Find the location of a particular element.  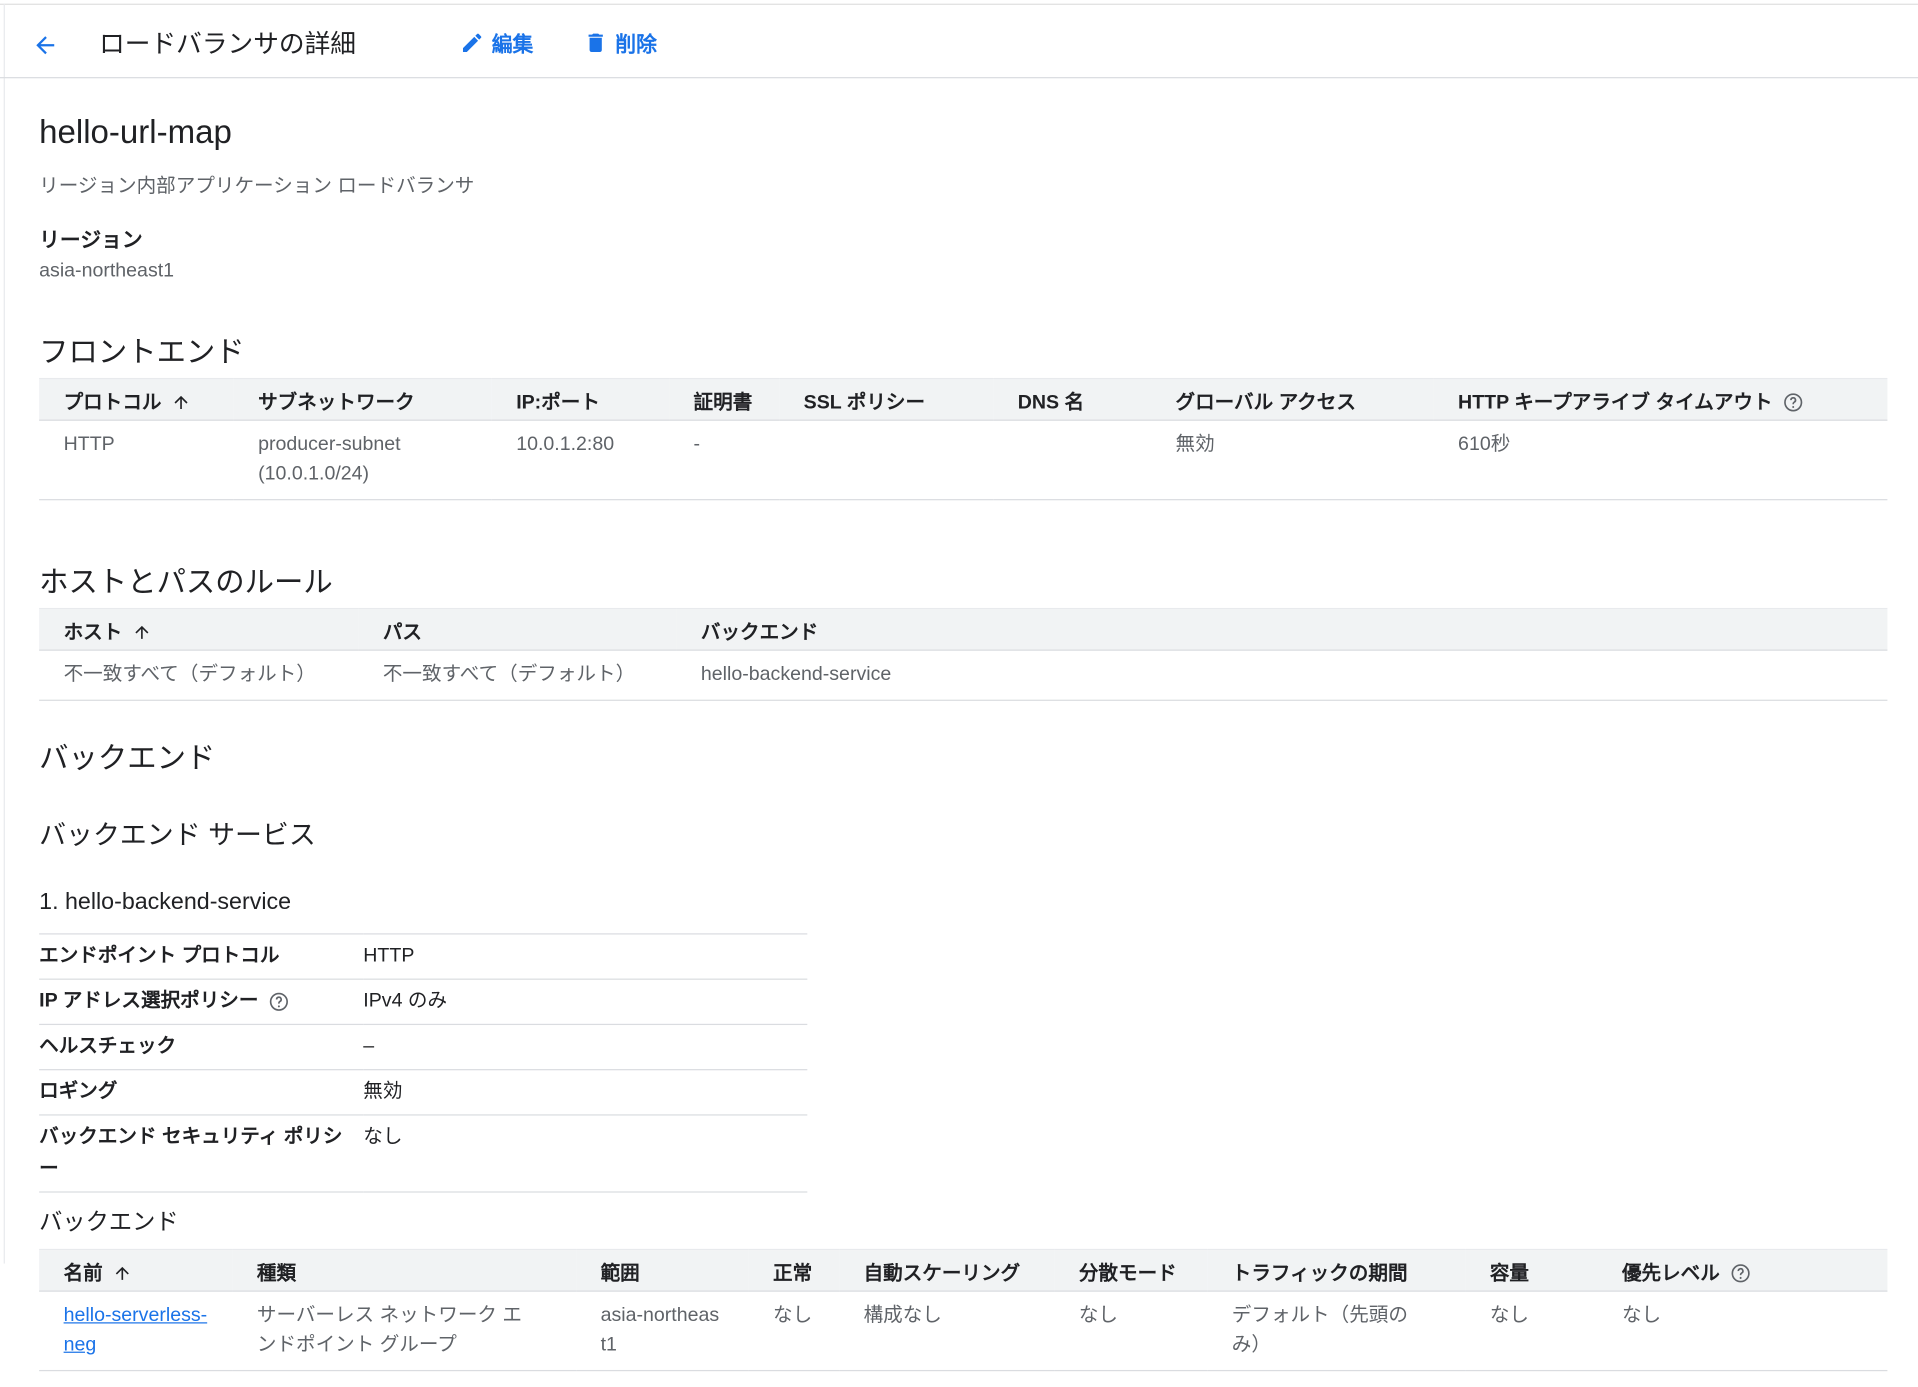

cell-priority: なし is located at coordinates (1742, 1331).